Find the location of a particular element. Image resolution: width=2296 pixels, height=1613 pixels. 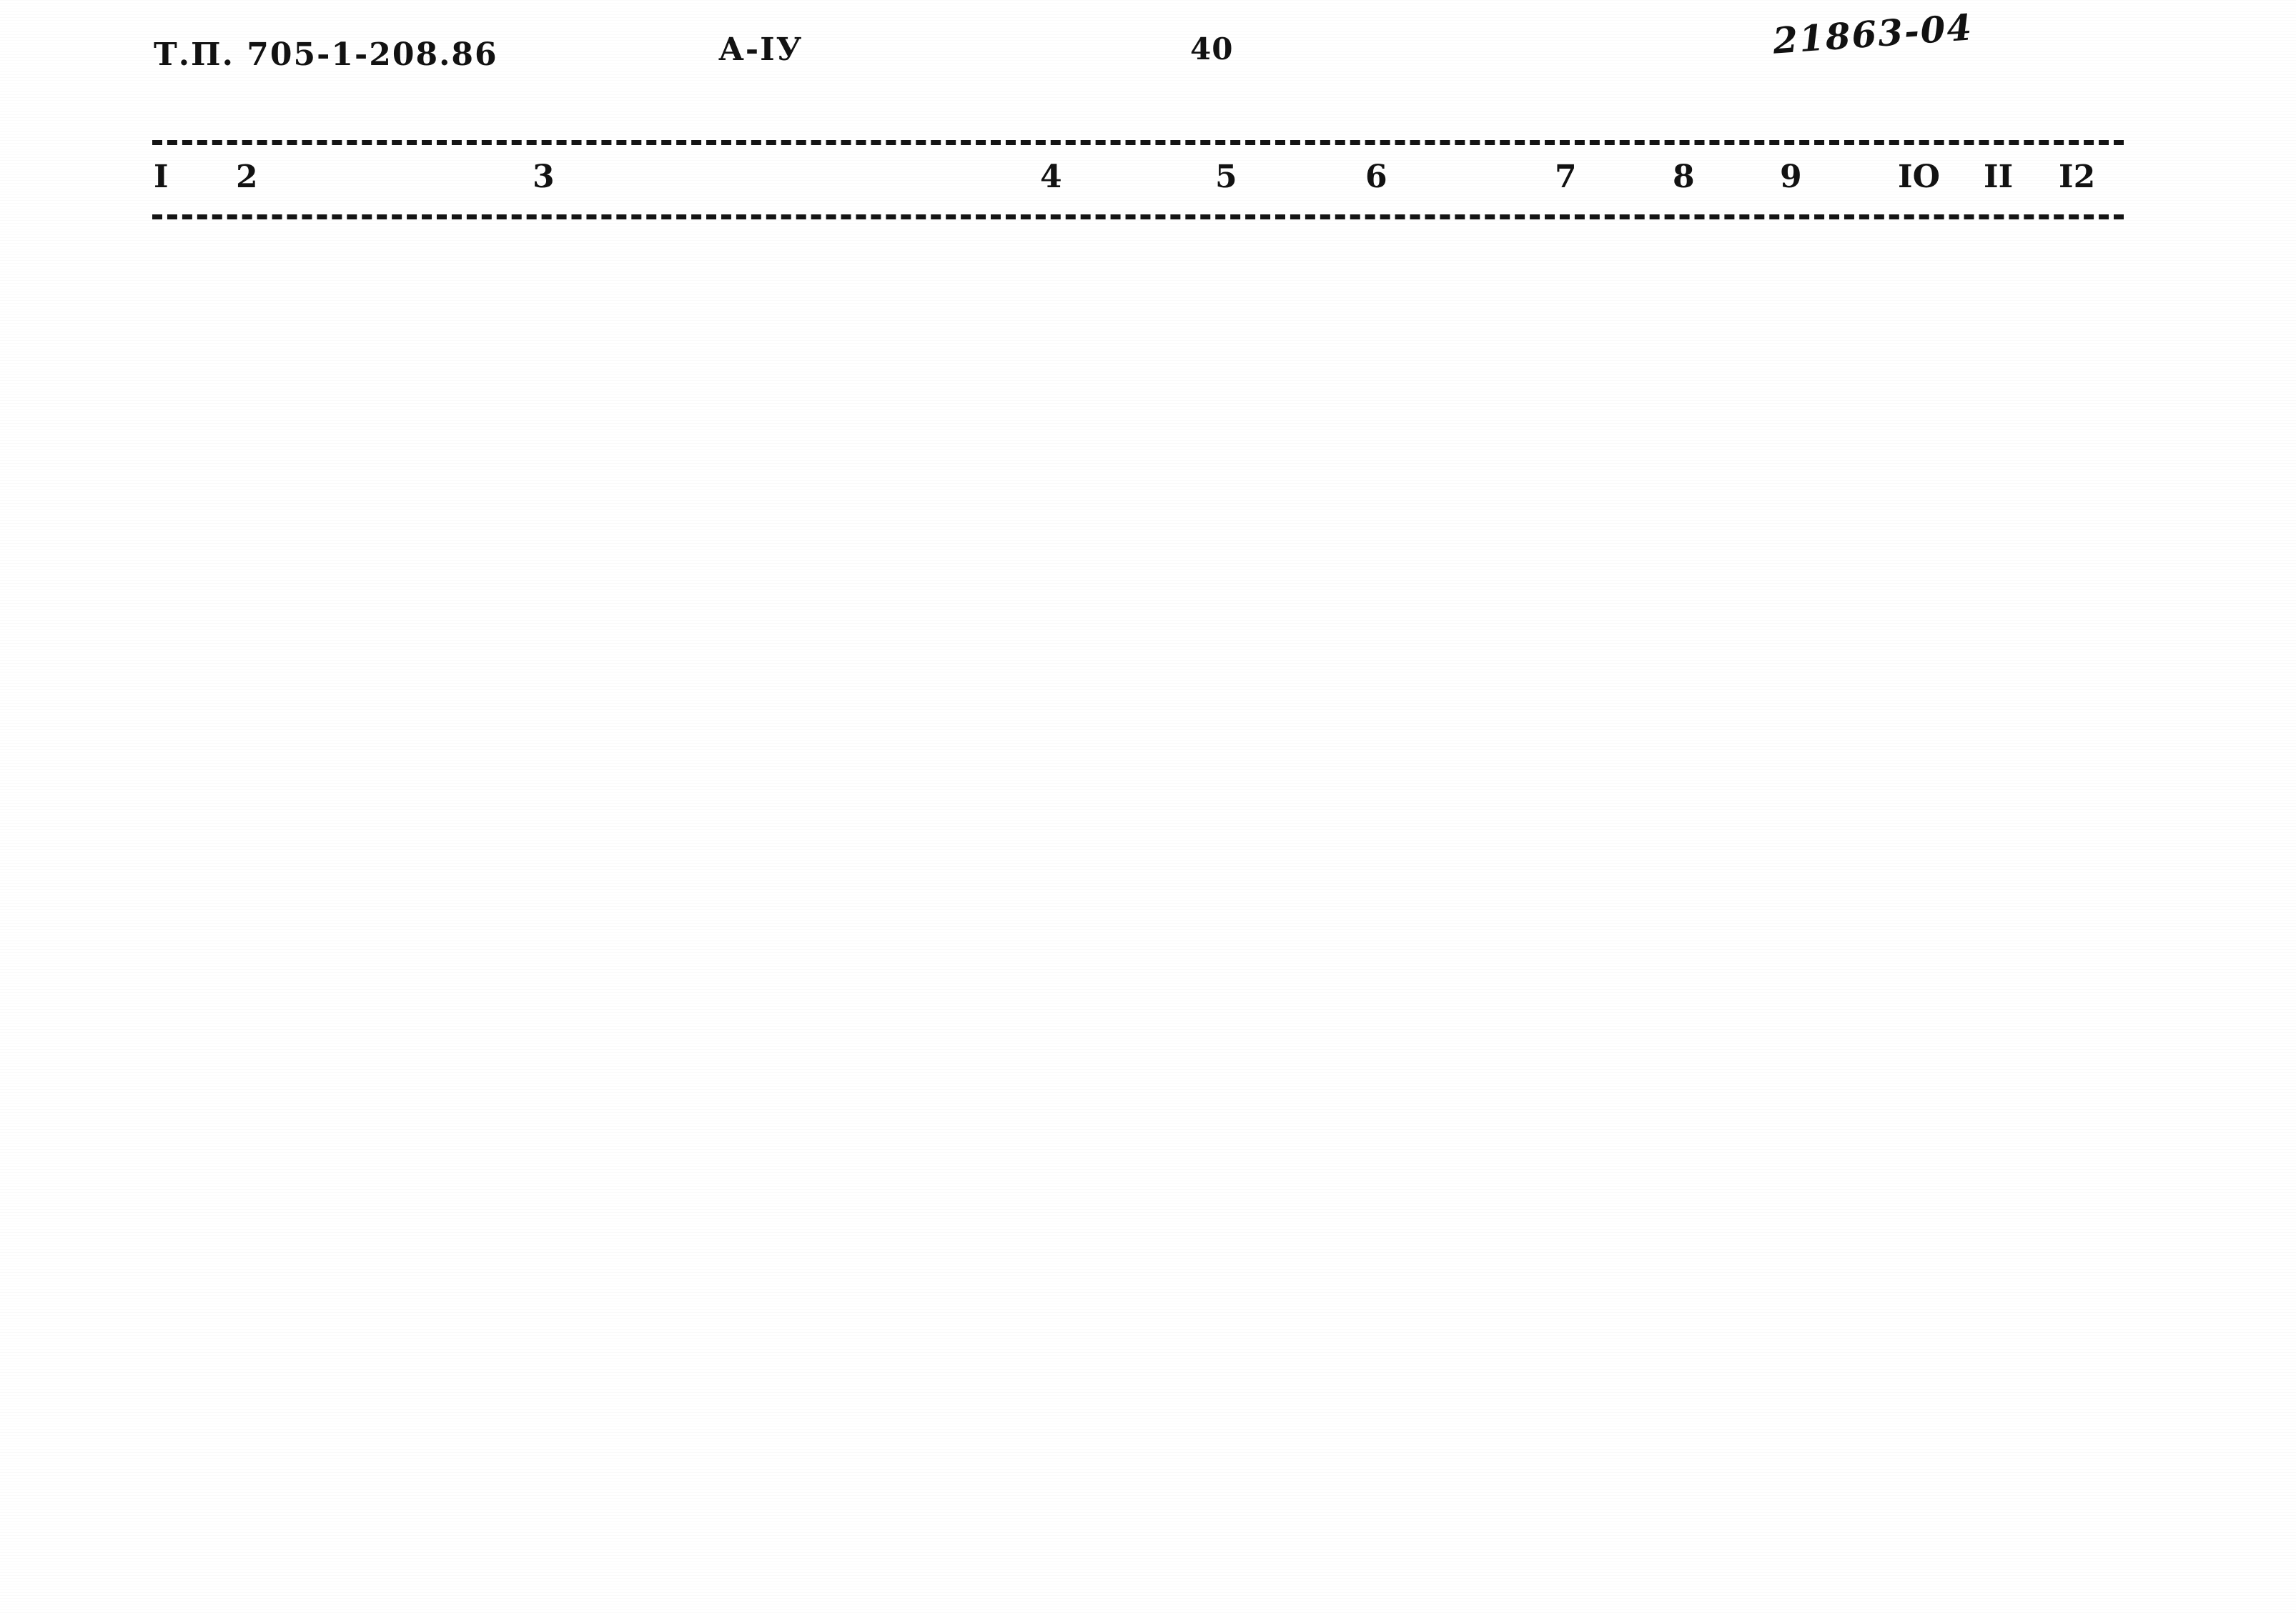

column-header-5: 5 is located at coordinates (1226, 177).